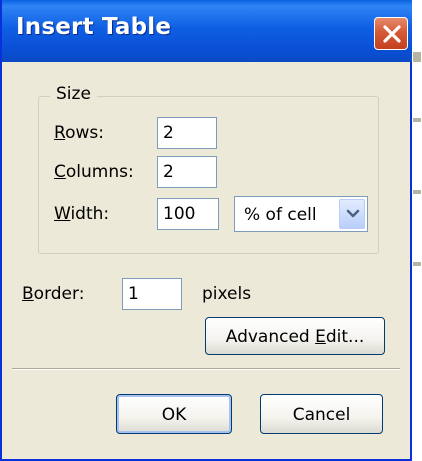  What do you see at coordinates (321, 414) in the screenshot?
I see `cancel-button: Cancel` at bounding box center [321, 414].